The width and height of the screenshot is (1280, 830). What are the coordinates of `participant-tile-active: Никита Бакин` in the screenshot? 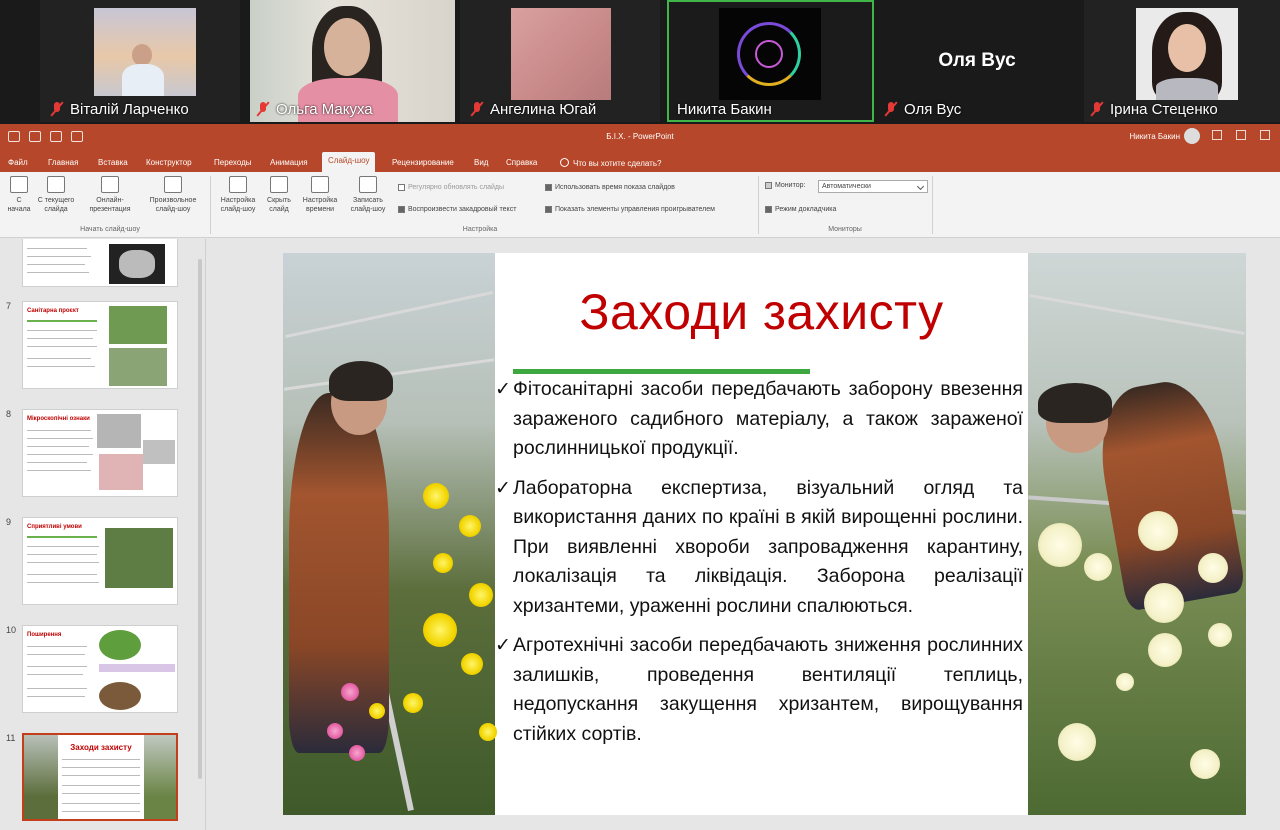 It's located at (770, 61).